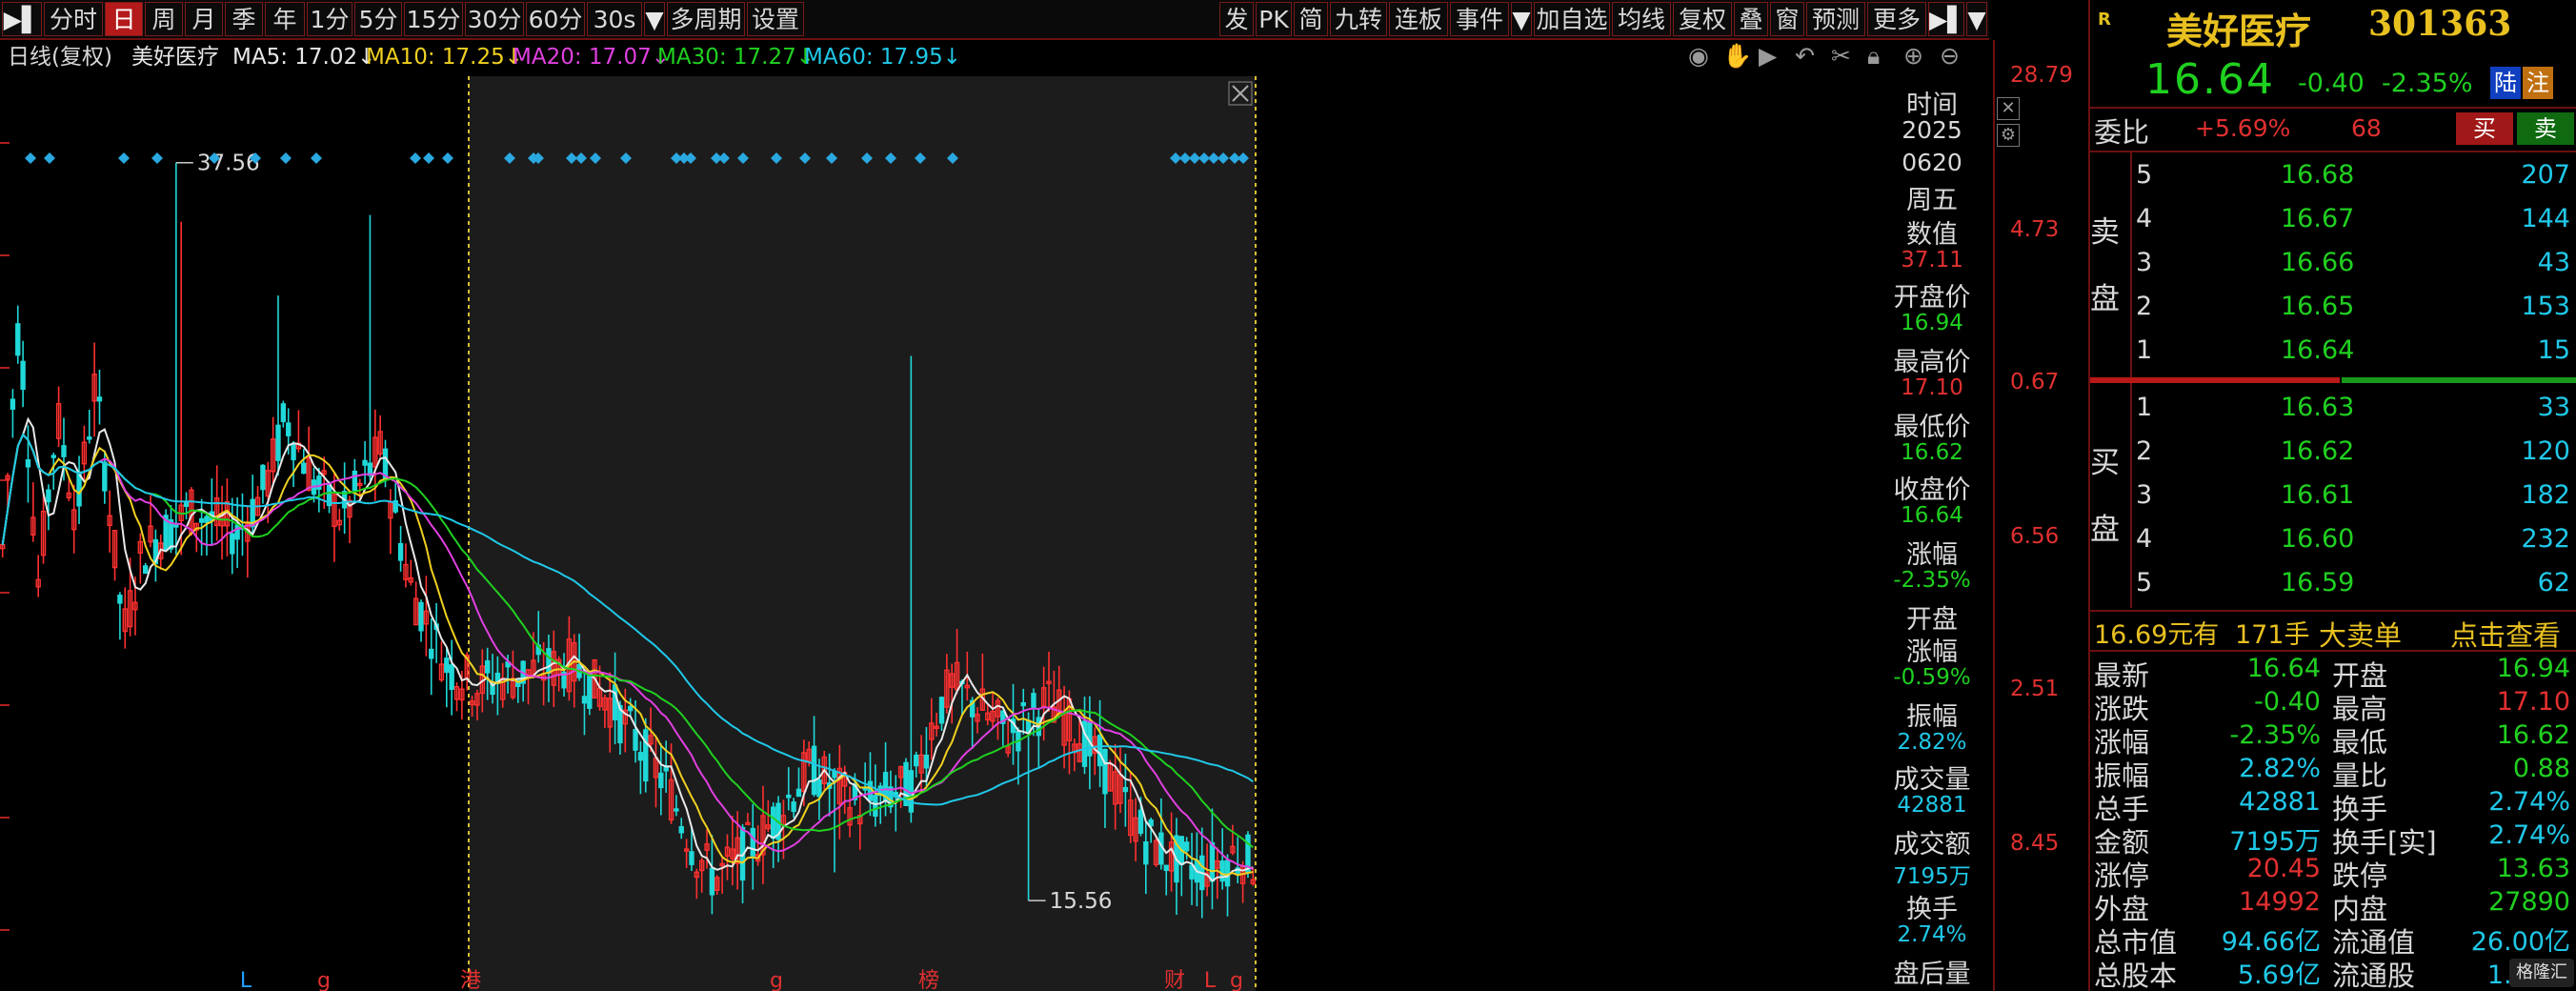  I want to click on order-volume: 15, so click(2553, 350).